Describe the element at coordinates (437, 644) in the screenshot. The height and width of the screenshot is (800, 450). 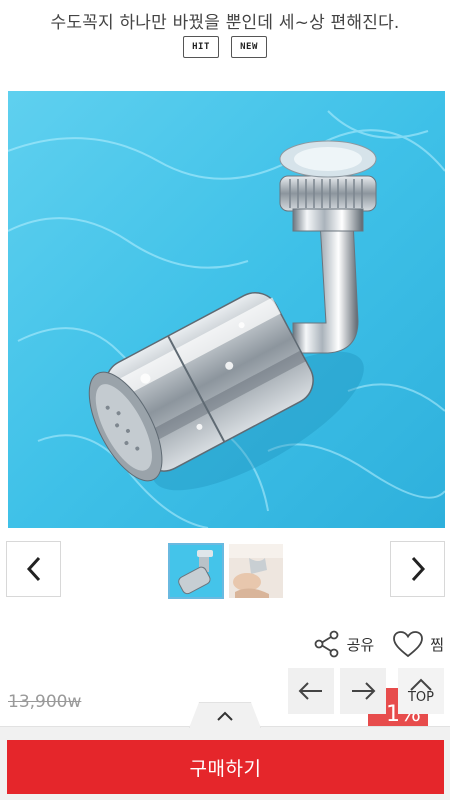
I see `wishlist-label: 찜` at that location.